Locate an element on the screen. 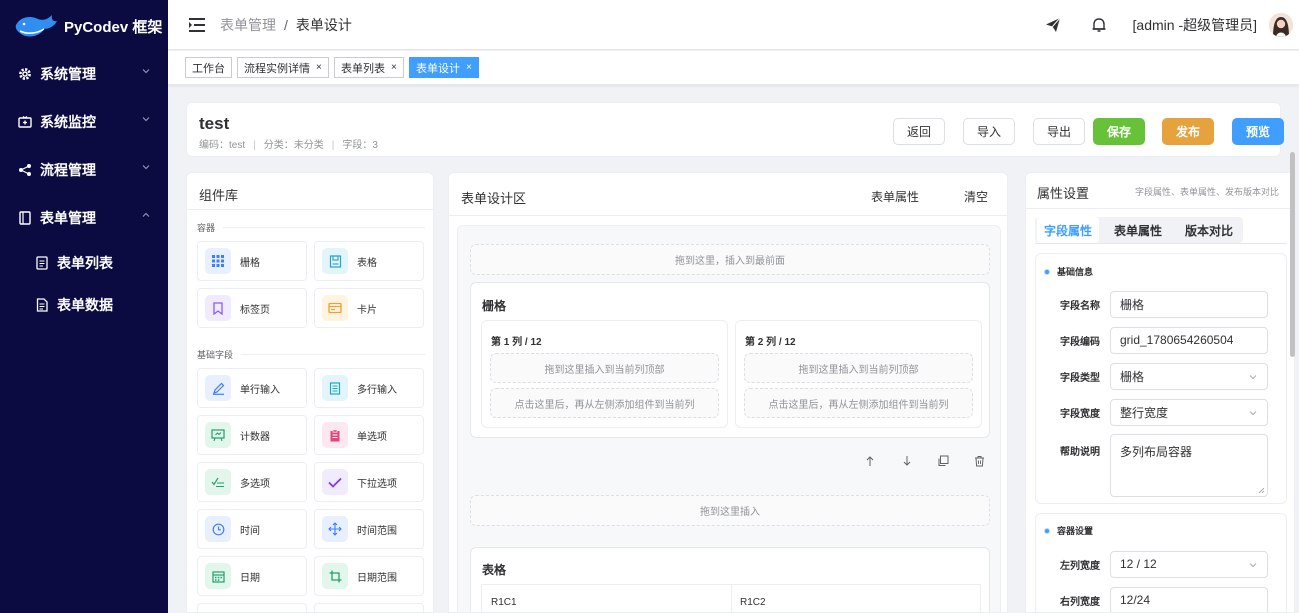  field-label: 字段宽度 is located at coordinates (1080, 414).